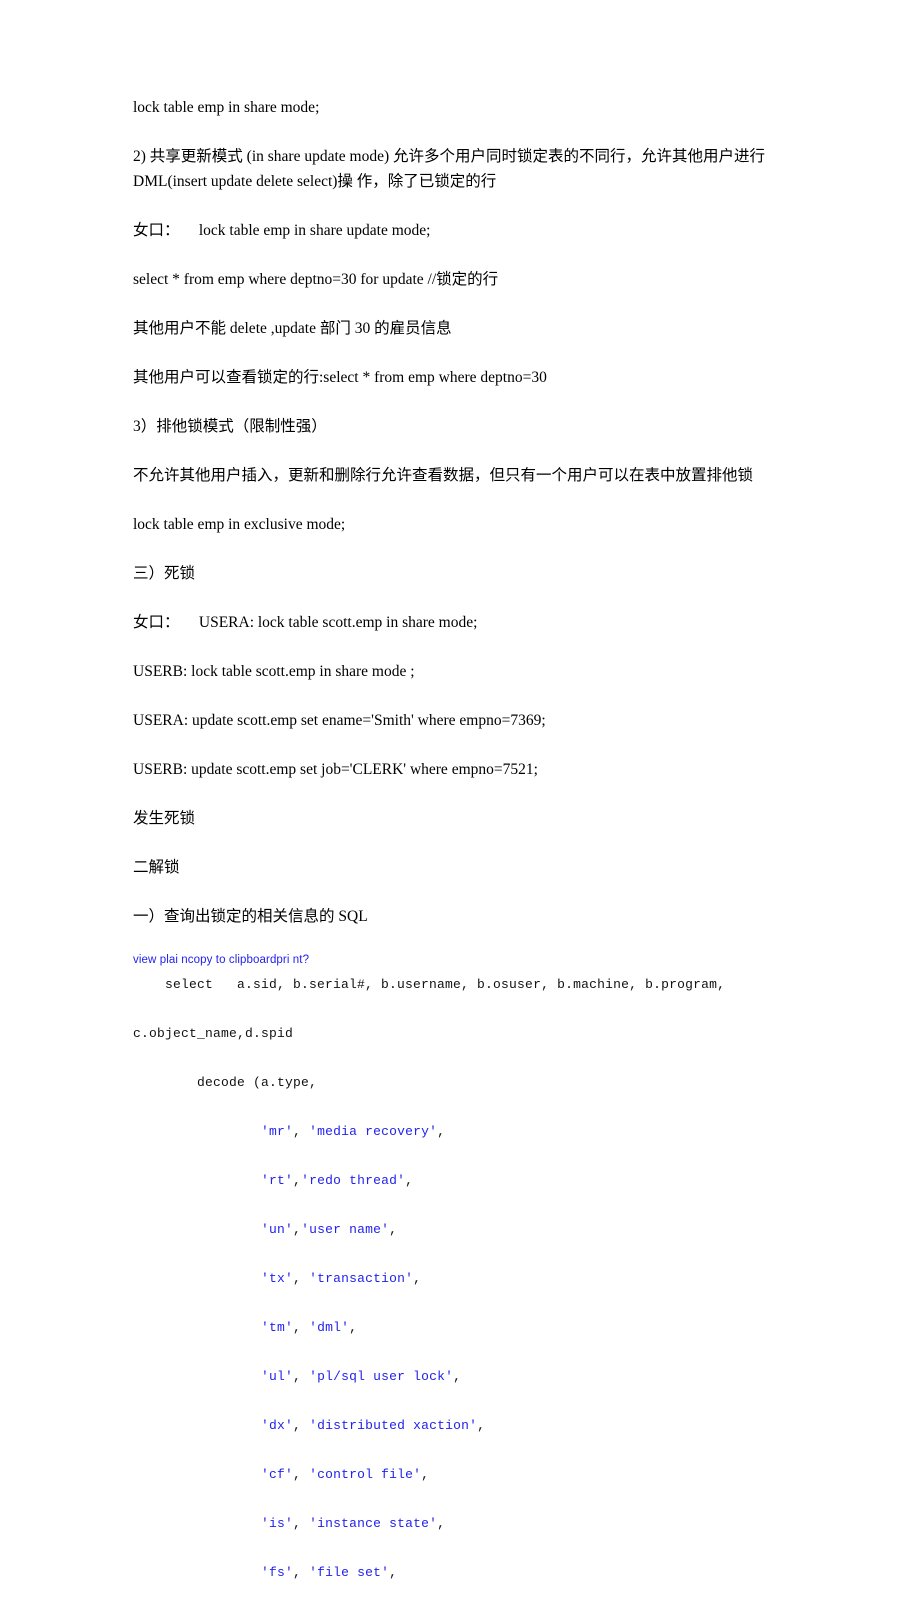  I want to click on view-plain-copy-print-link: view plai ncopy to clipboardpri nt?, so click(221, 960).